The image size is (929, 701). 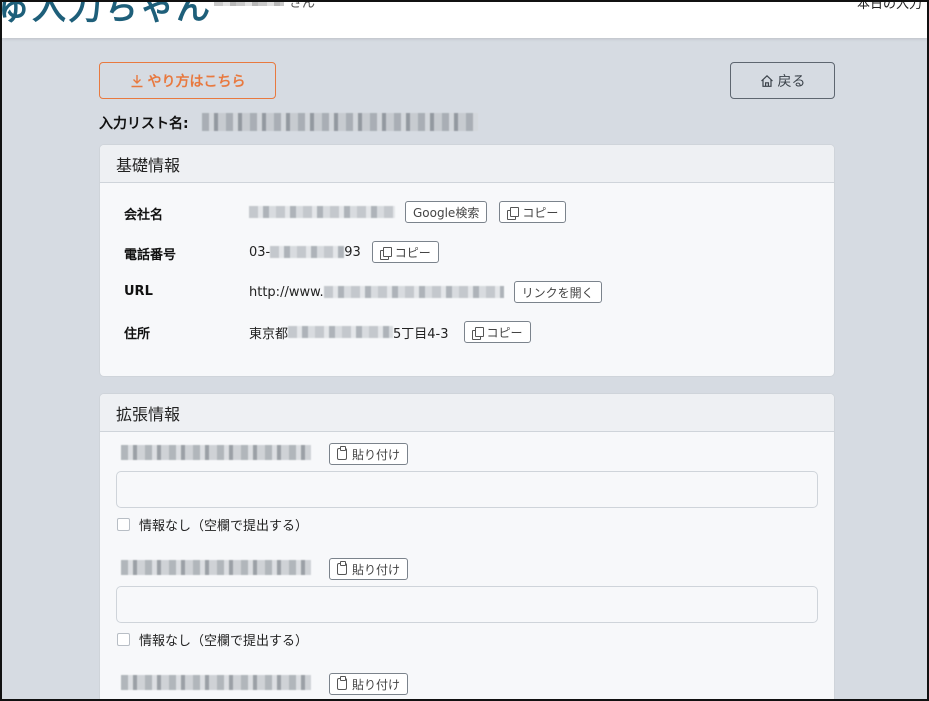 What do you see at coordinates (467, 164) in the screenshot?
I see `basic-info-title: 基礎情報` at bounding box center [467, 164].